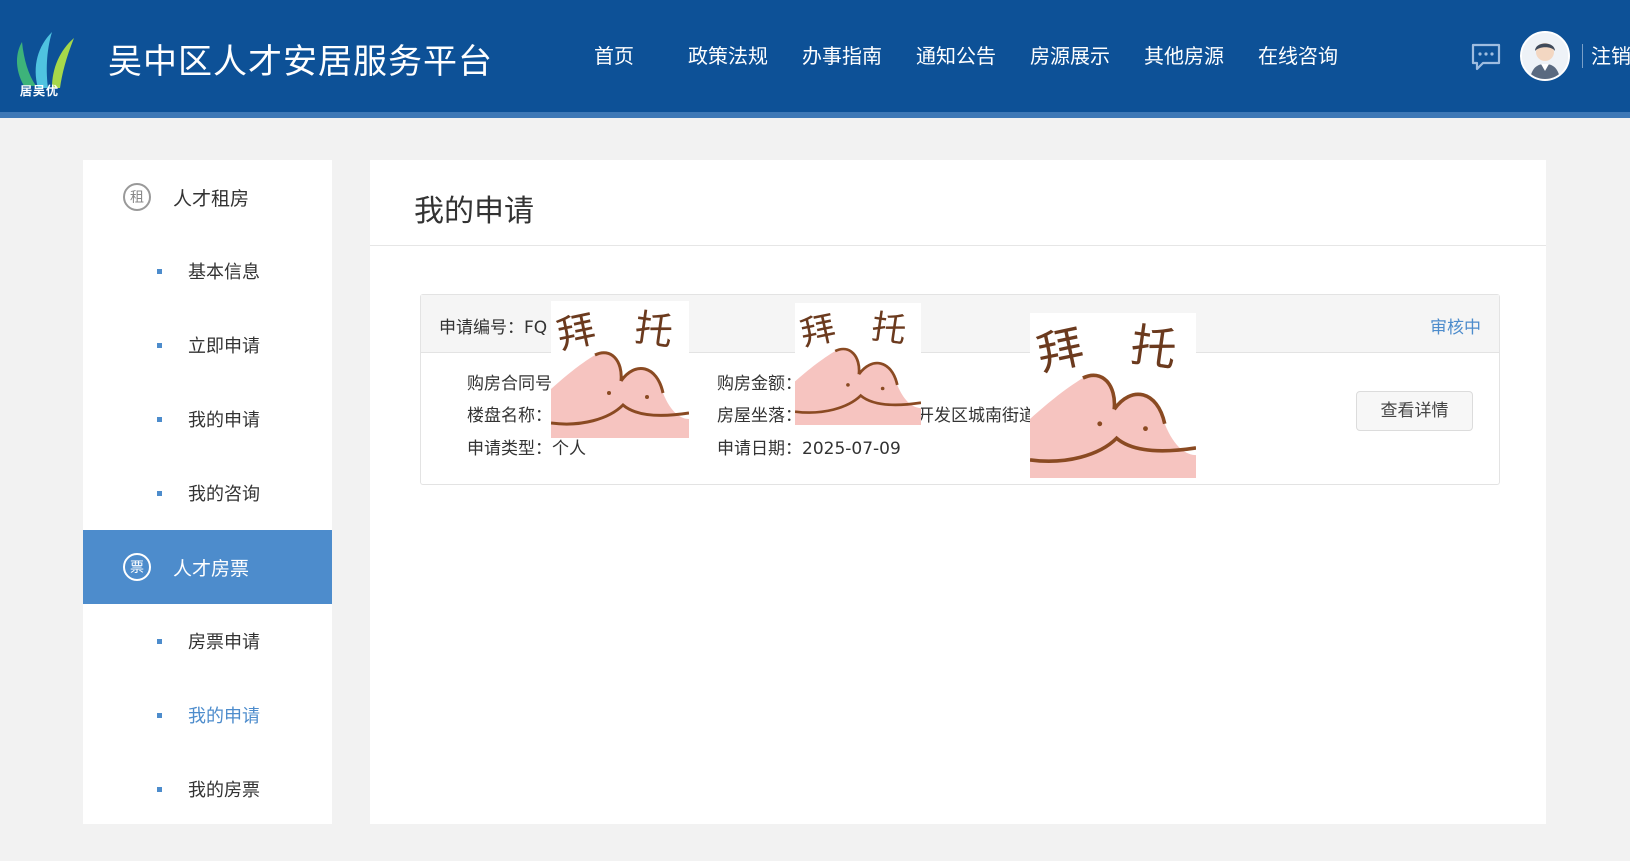  Describe the element at coordinates (211, 568) in the screenshot. I see `sidebar-group-label: 人才房票` at that location.